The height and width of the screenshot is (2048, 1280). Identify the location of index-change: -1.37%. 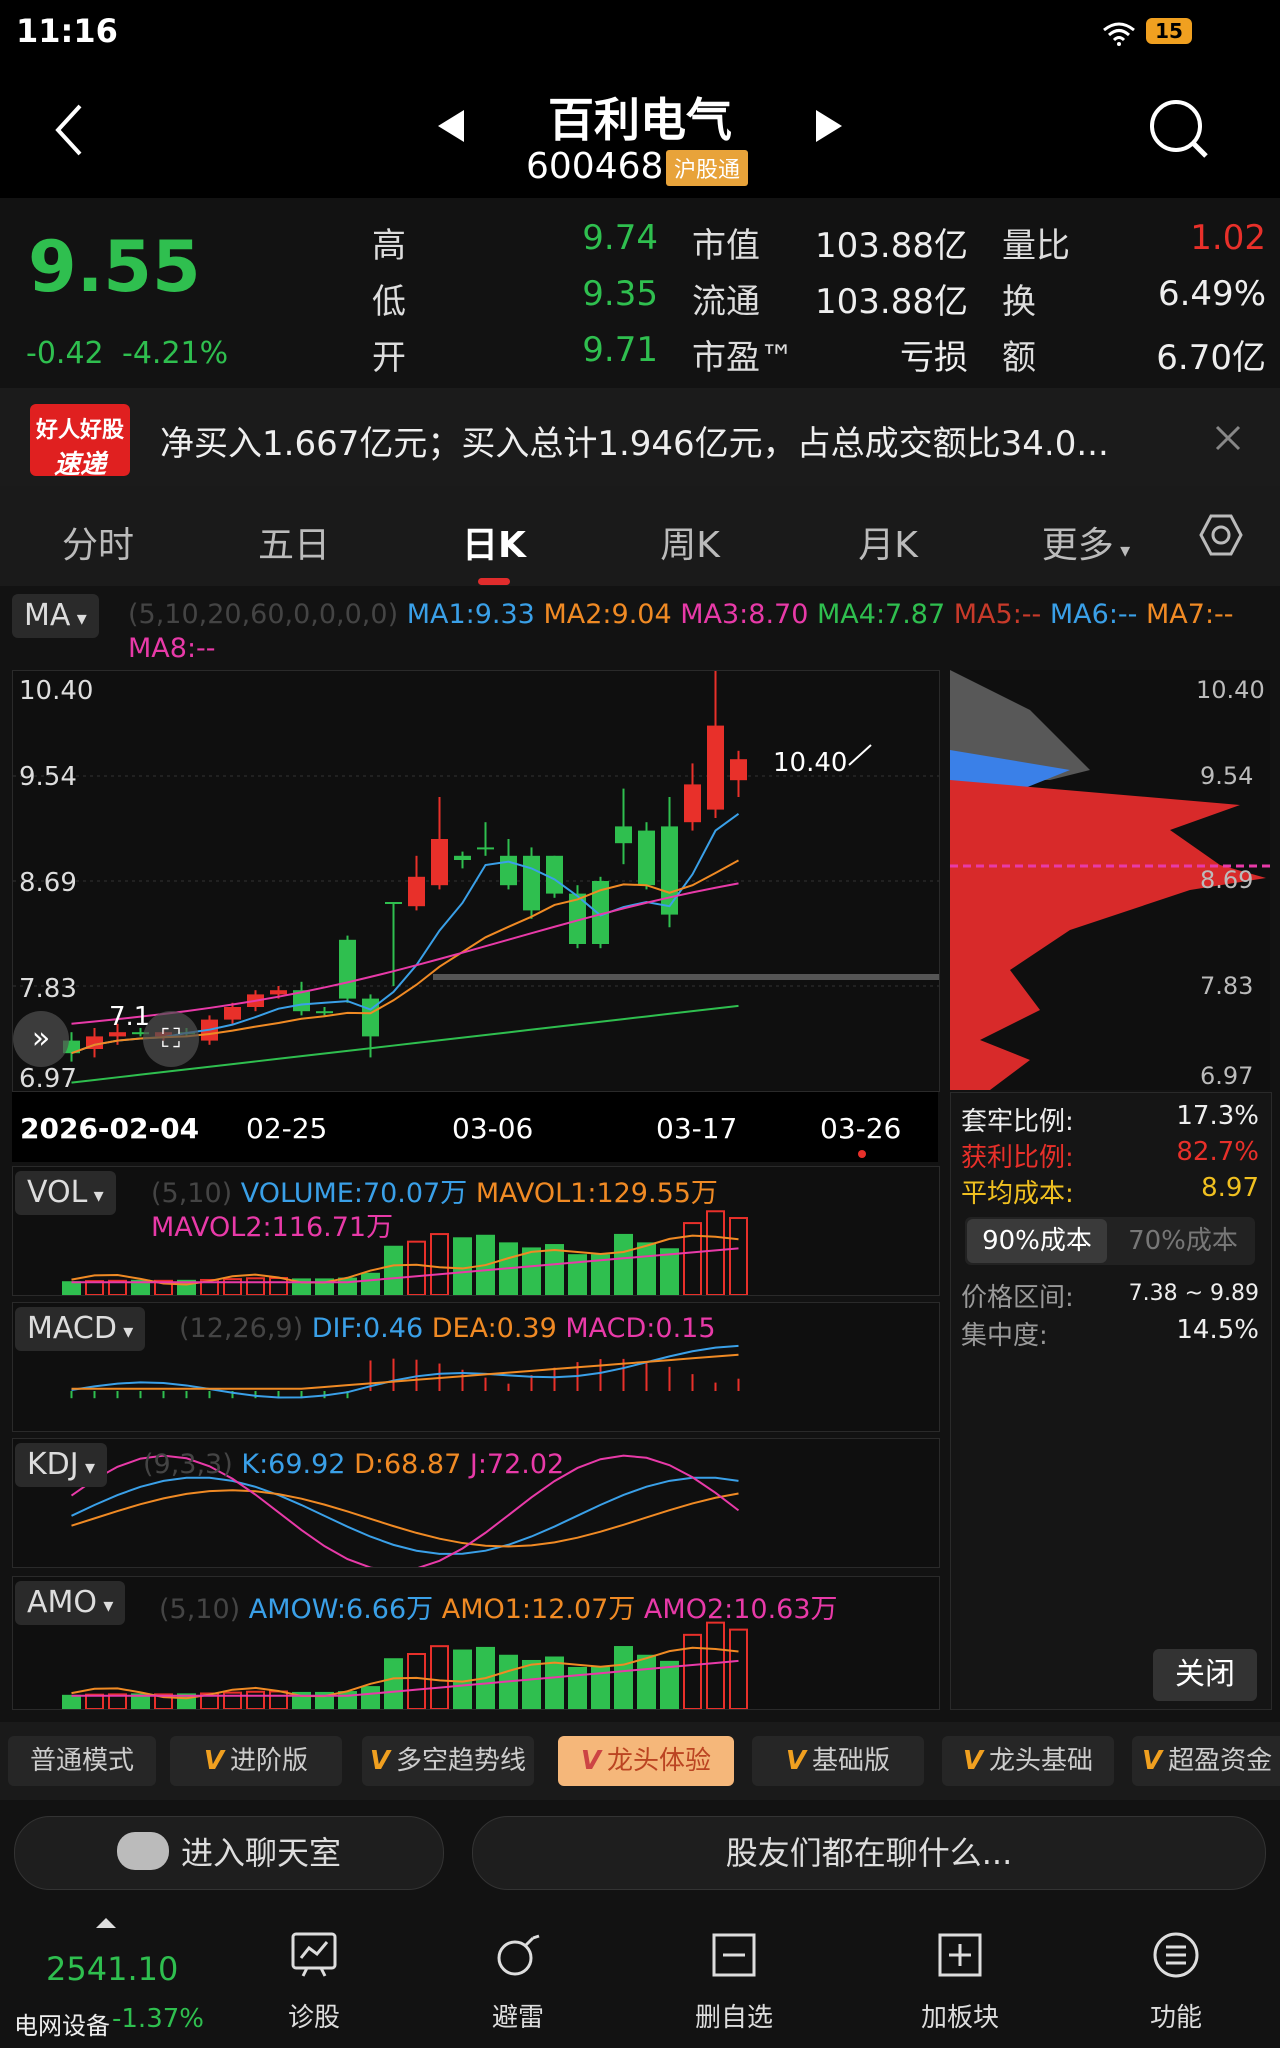
(158, 2019).